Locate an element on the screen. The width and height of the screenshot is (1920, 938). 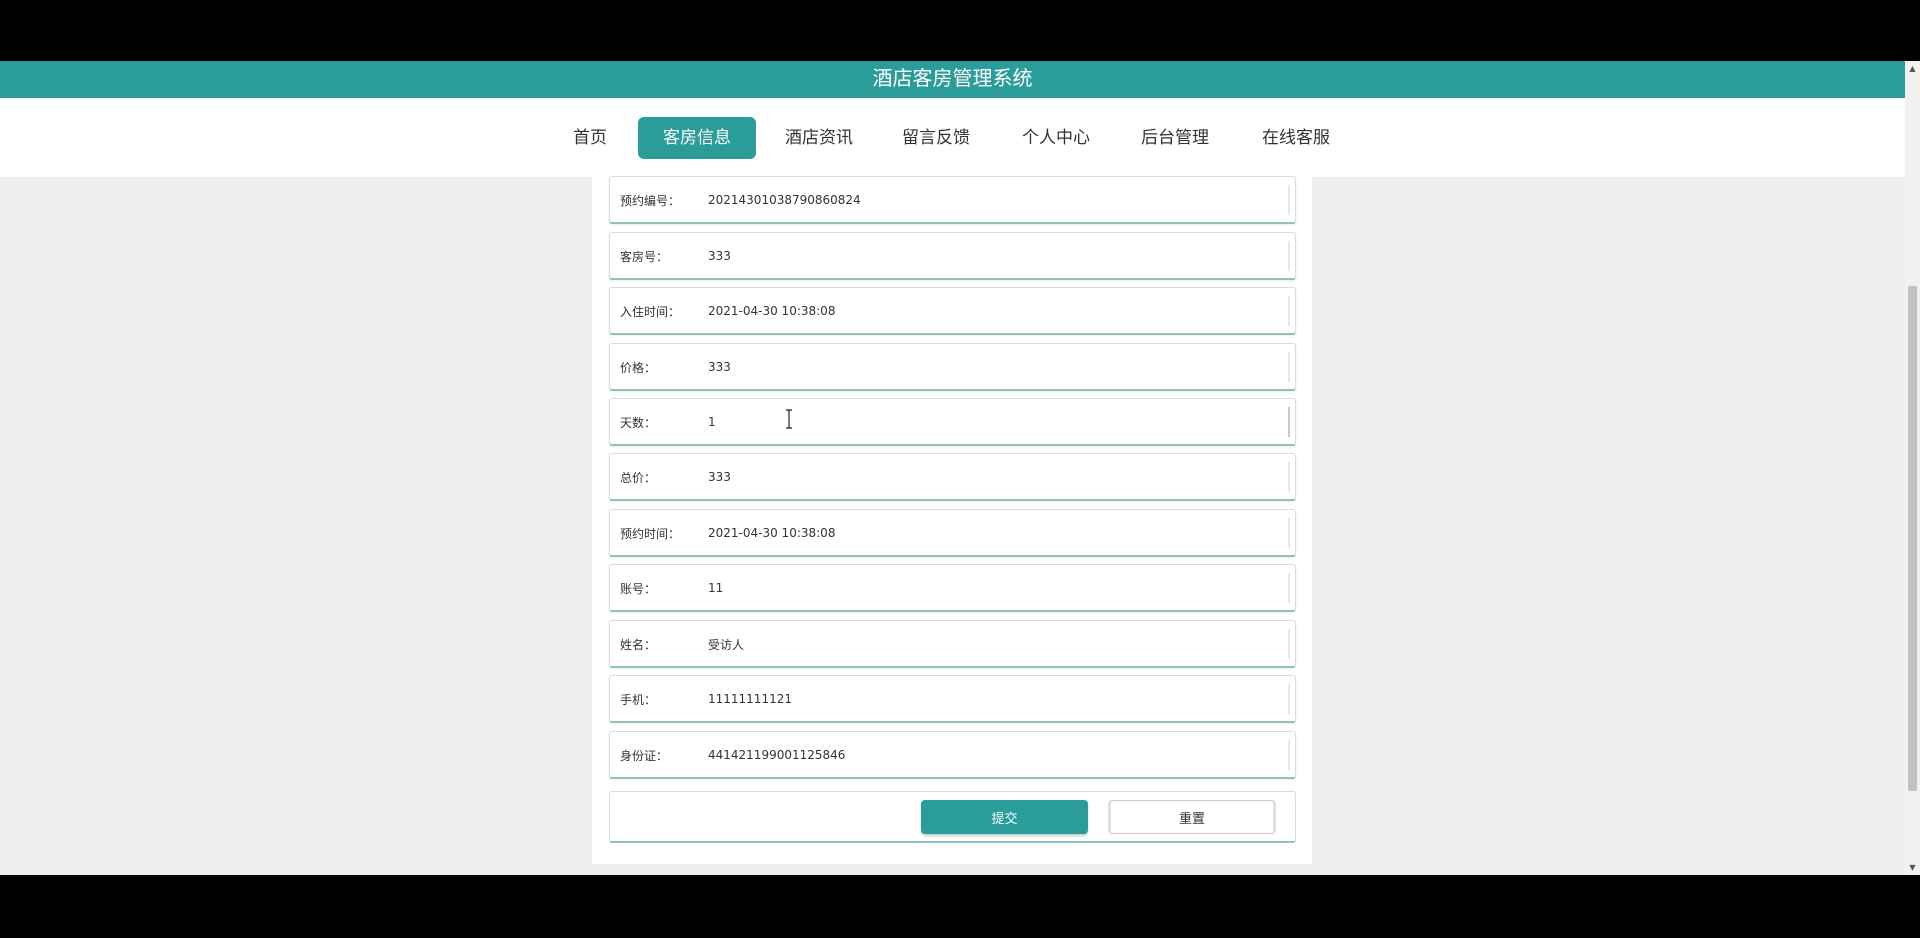
form-row-id-card: 身份证： is located at coordinates (952, 755).